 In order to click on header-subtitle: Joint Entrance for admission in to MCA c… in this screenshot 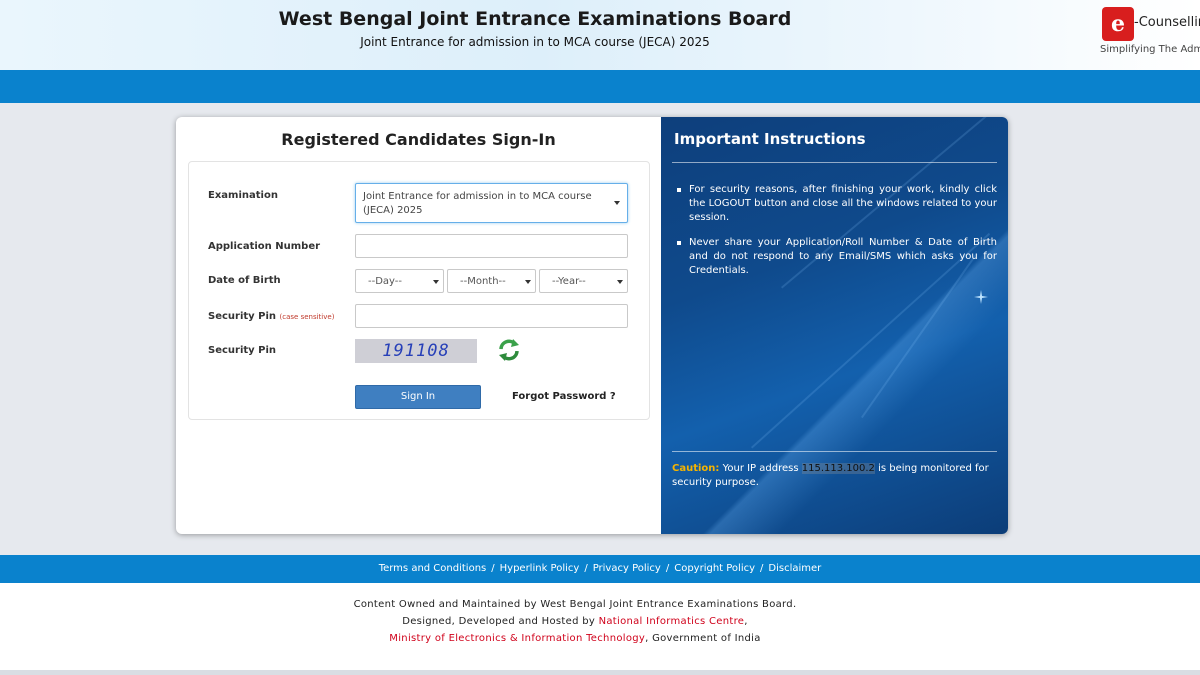, I will do `click(535, 42)`.